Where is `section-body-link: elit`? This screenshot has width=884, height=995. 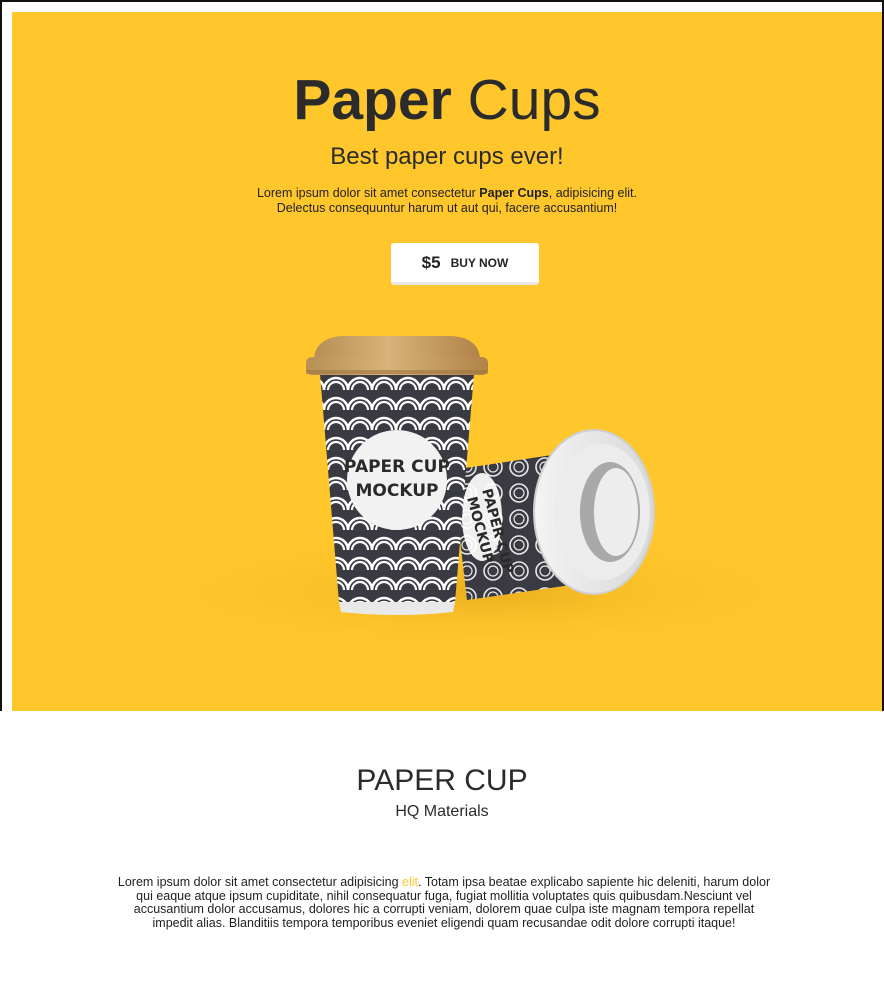 section-body-link: elit is located at coordinates (410, 882).